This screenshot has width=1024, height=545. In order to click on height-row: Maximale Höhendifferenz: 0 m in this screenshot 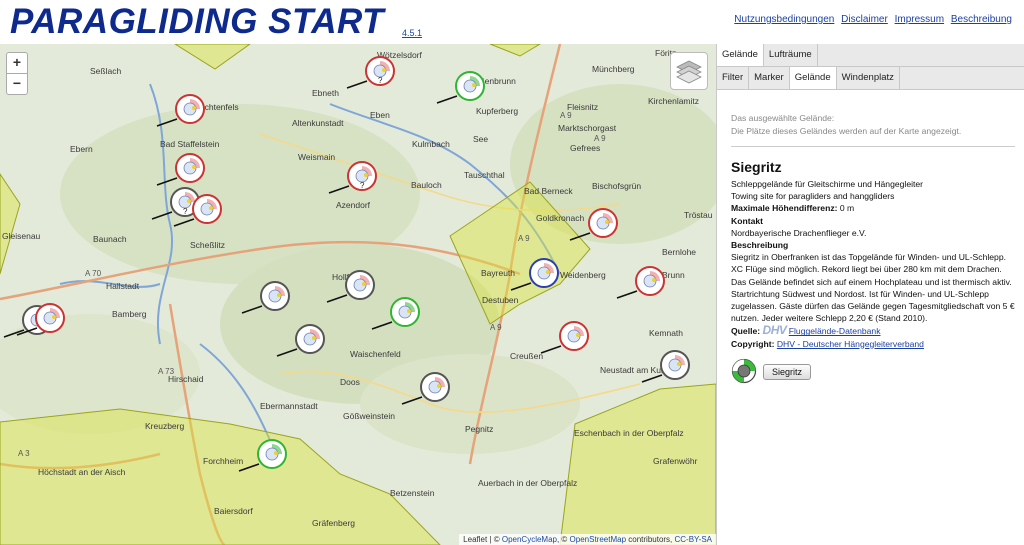, I will do `click(873, 208)`.